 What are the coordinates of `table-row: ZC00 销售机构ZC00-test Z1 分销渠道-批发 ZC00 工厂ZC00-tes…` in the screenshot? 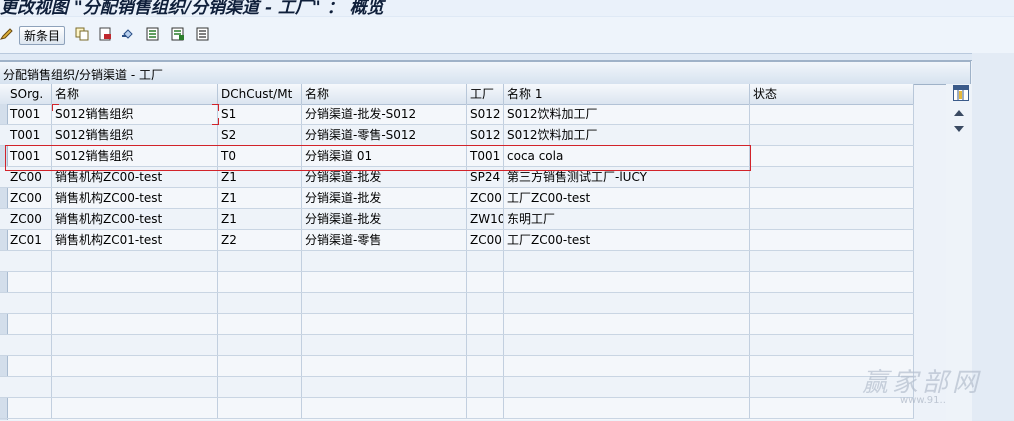 It's located at (457, 198).